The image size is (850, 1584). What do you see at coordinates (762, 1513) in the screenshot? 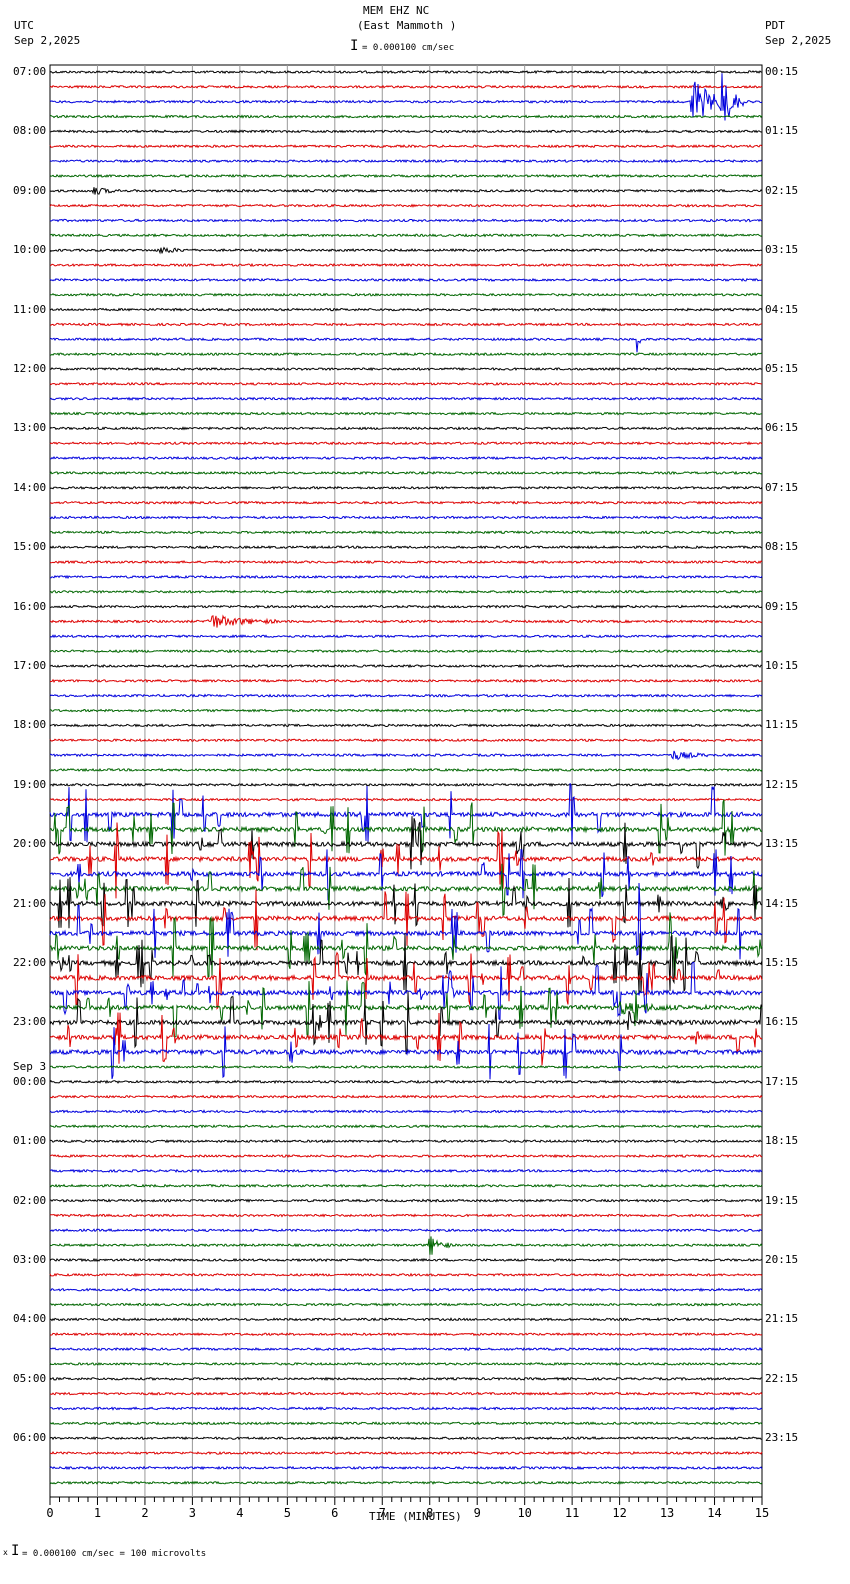
I see `x-tick-label: 15` at bounding box center [762, 1513].